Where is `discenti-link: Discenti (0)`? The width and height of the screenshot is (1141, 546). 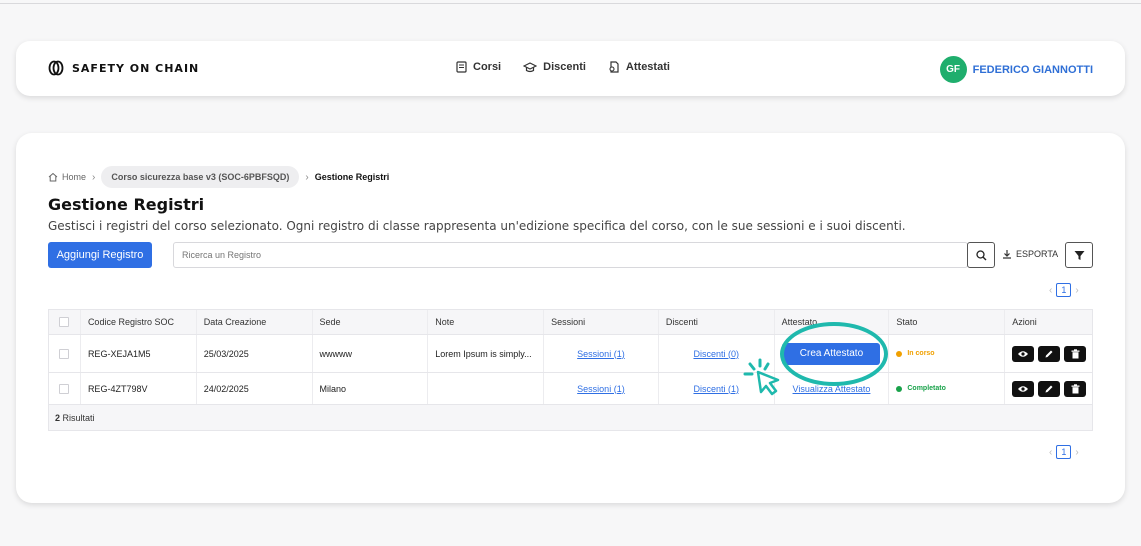 discenti-link: Discenti (0) is located at coordinates (716, 354).